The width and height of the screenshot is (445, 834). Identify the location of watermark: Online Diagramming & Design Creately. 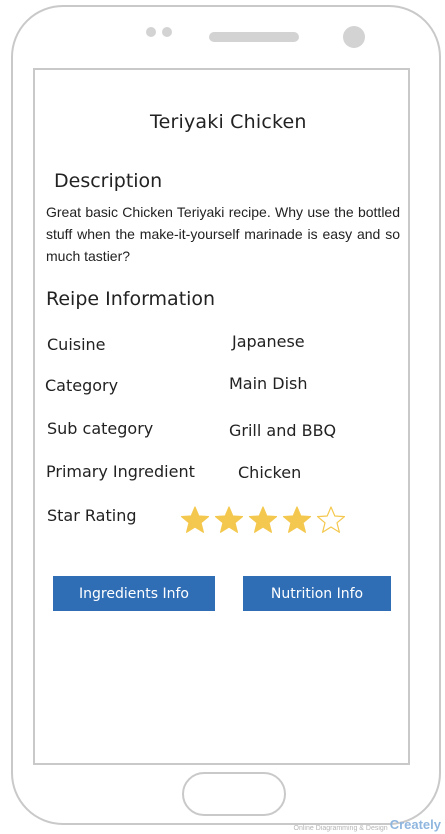
(367, 824).